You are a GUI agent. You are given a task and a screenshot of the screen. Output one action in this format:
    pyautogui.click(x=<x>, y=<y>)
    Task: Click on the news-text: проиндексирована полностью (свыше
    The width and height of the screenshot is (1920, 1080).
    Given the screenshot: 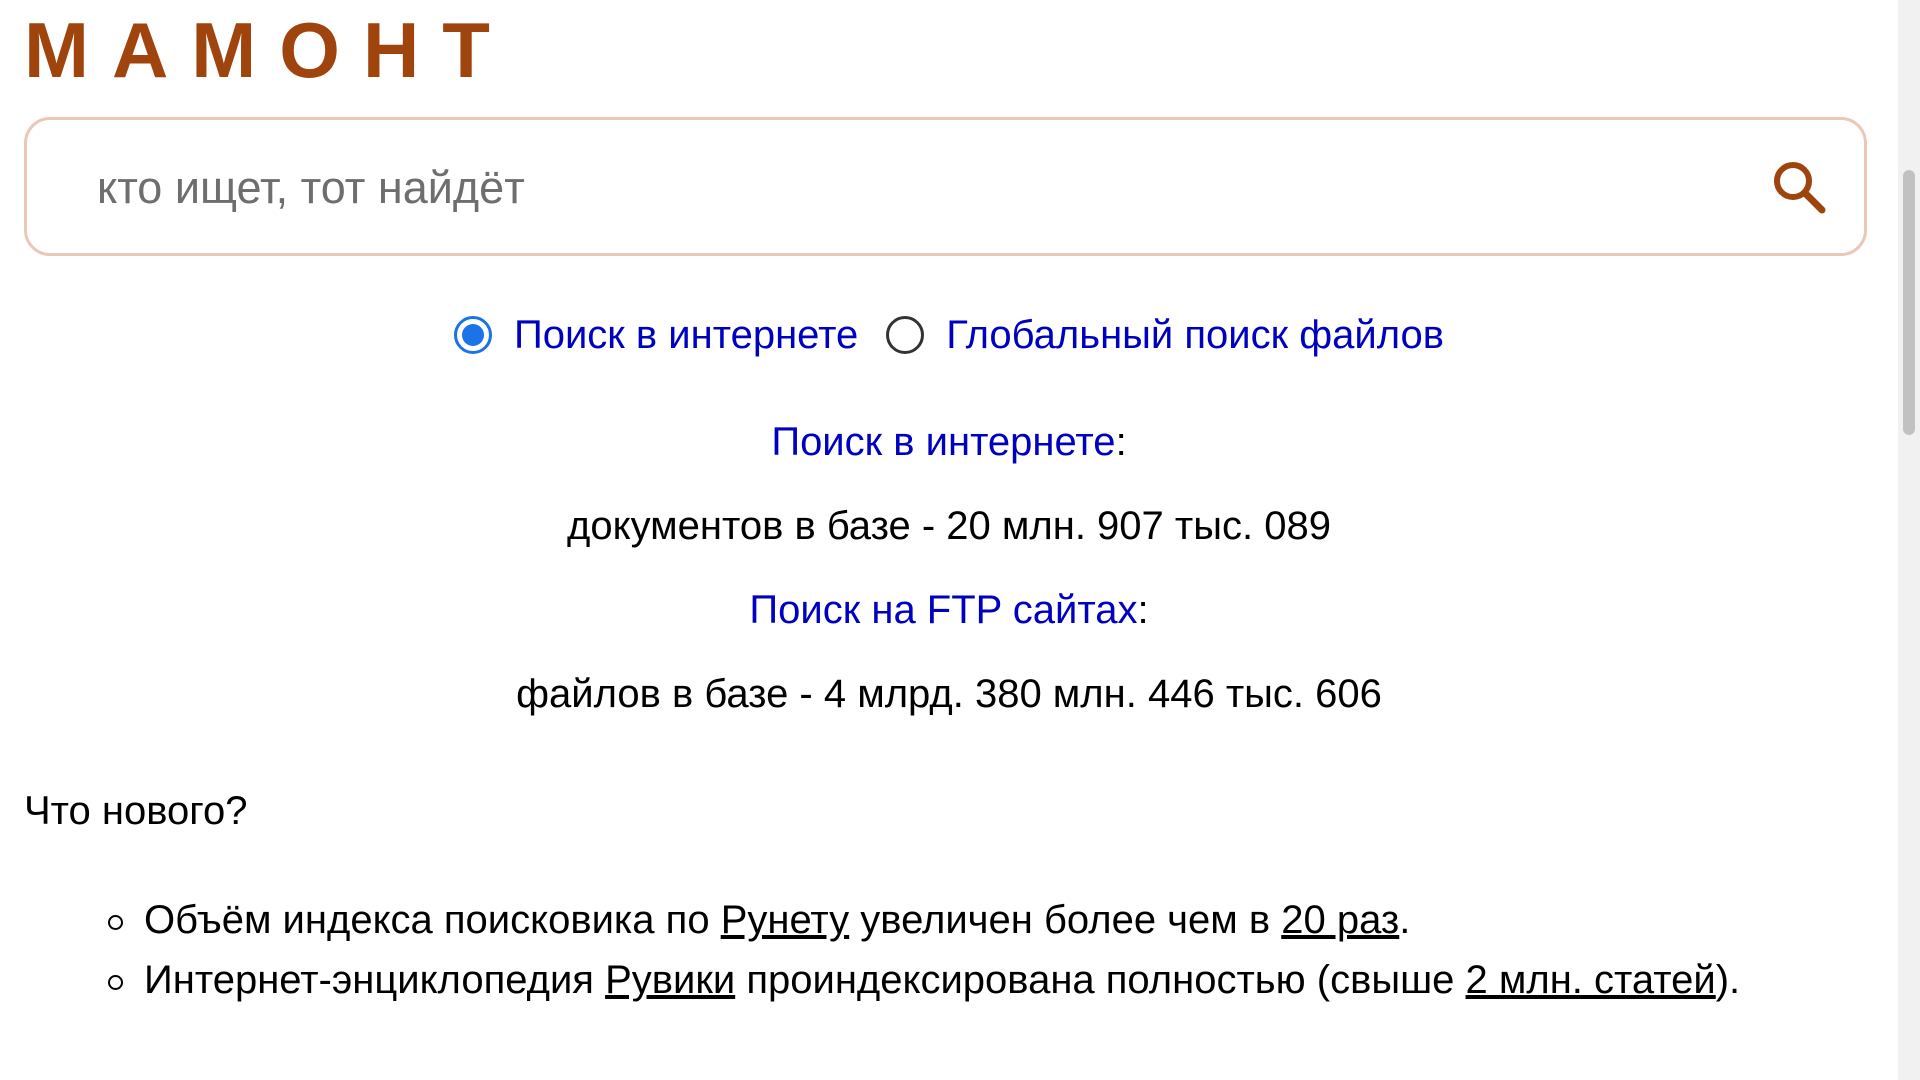 What is the action you would take?
    pyautogui.click(x=1100, y=980)
    